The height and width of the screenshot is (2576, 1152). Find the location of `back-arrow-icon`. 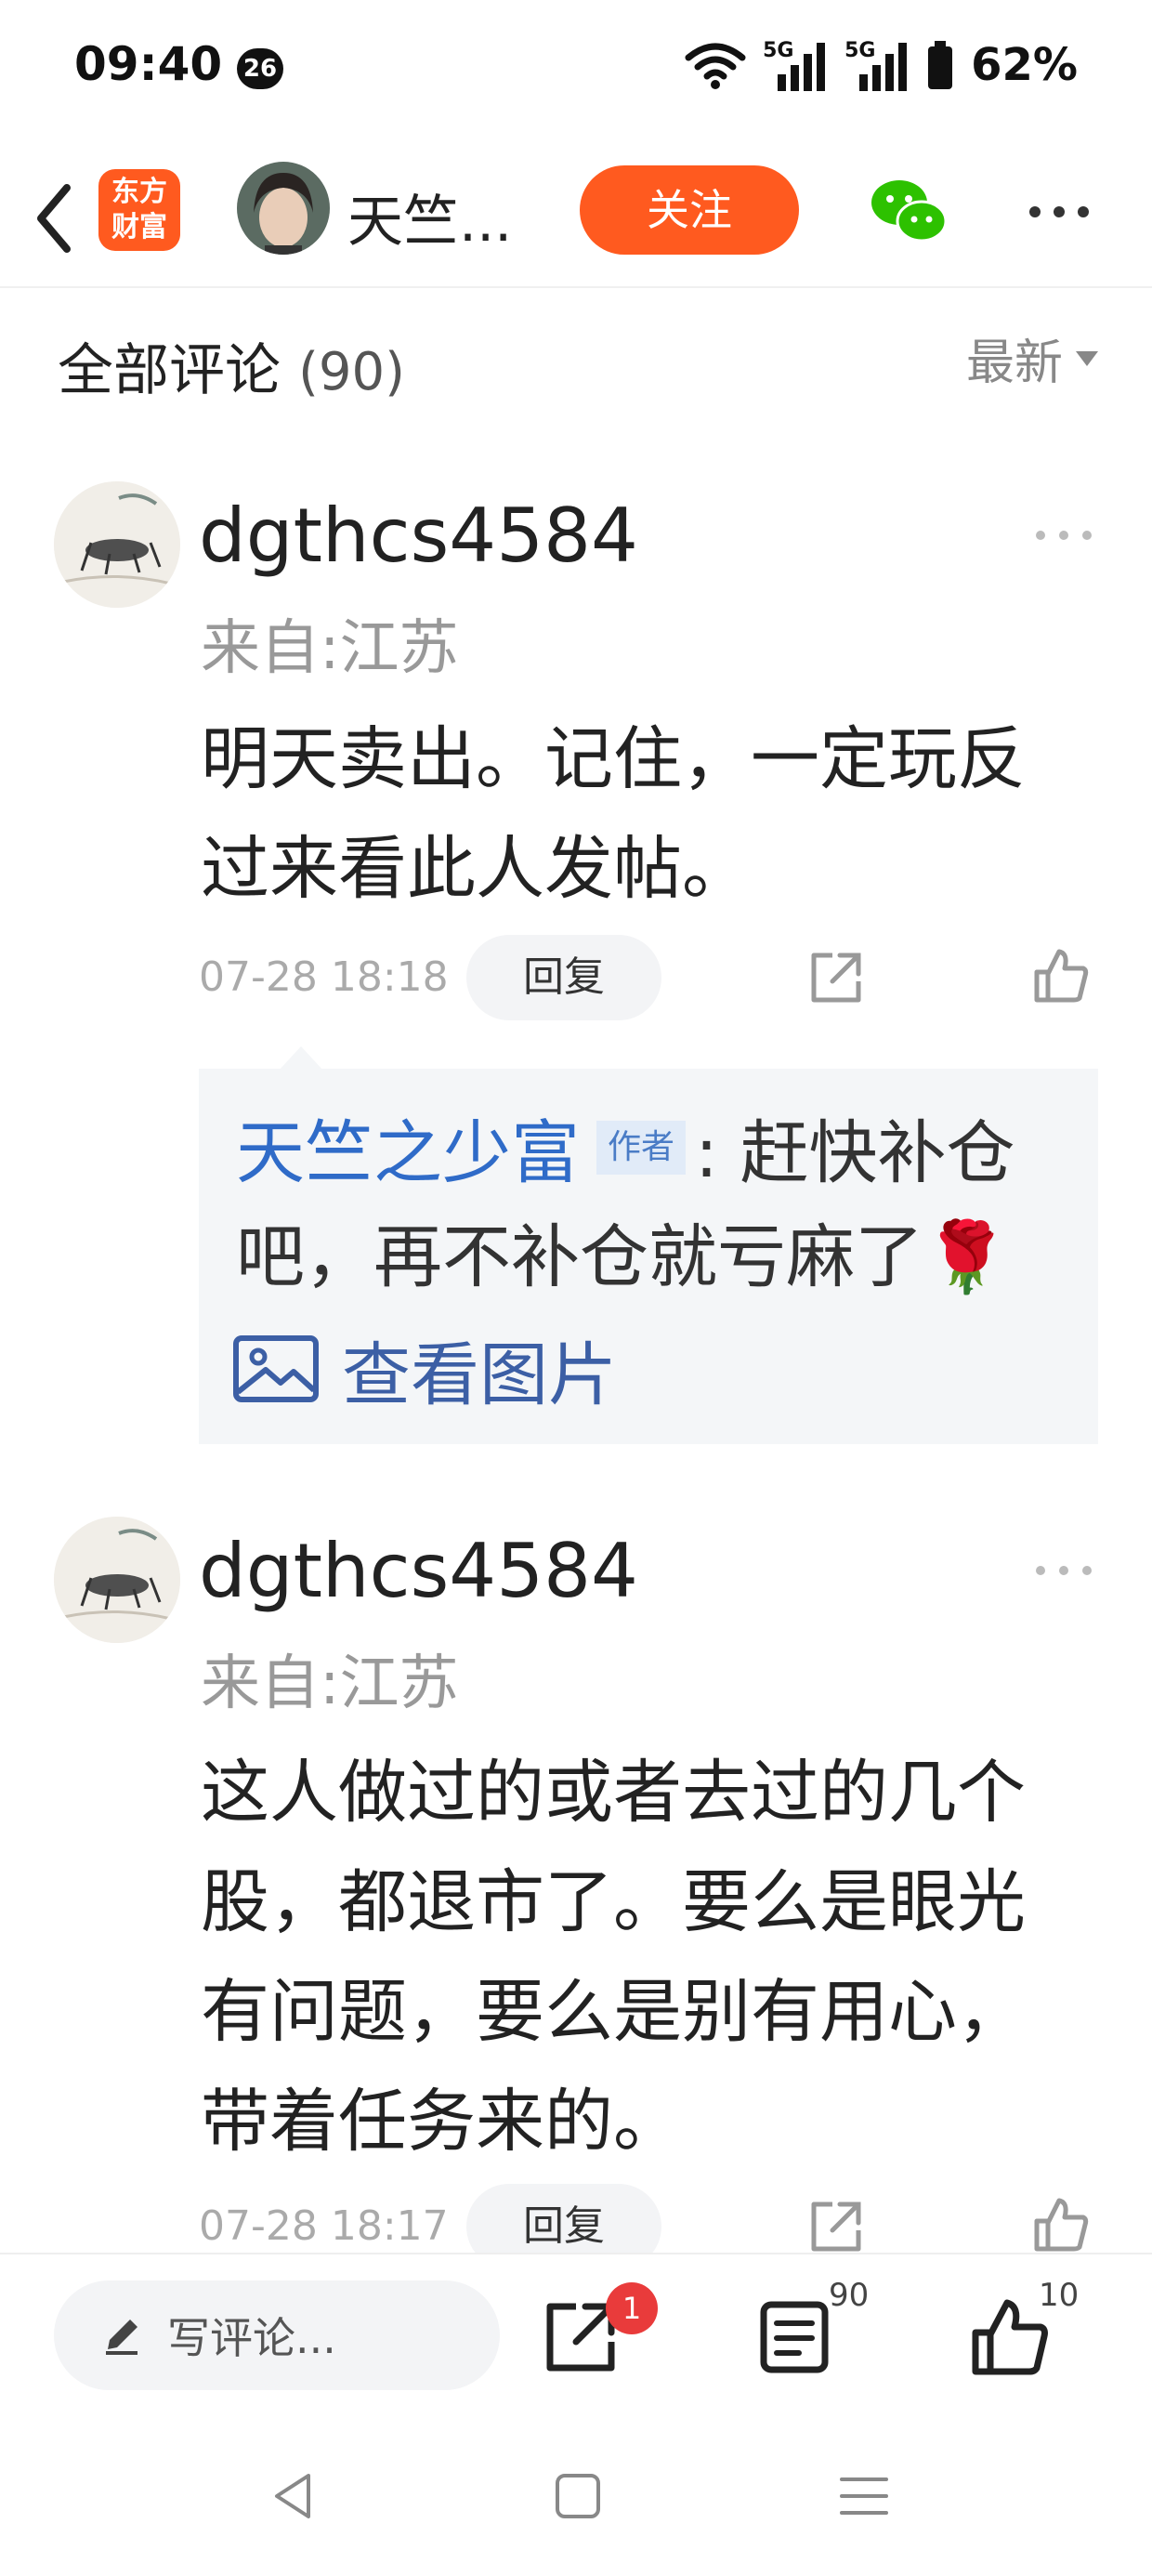

back-arrow-icon is located at coordinates (54, 218).